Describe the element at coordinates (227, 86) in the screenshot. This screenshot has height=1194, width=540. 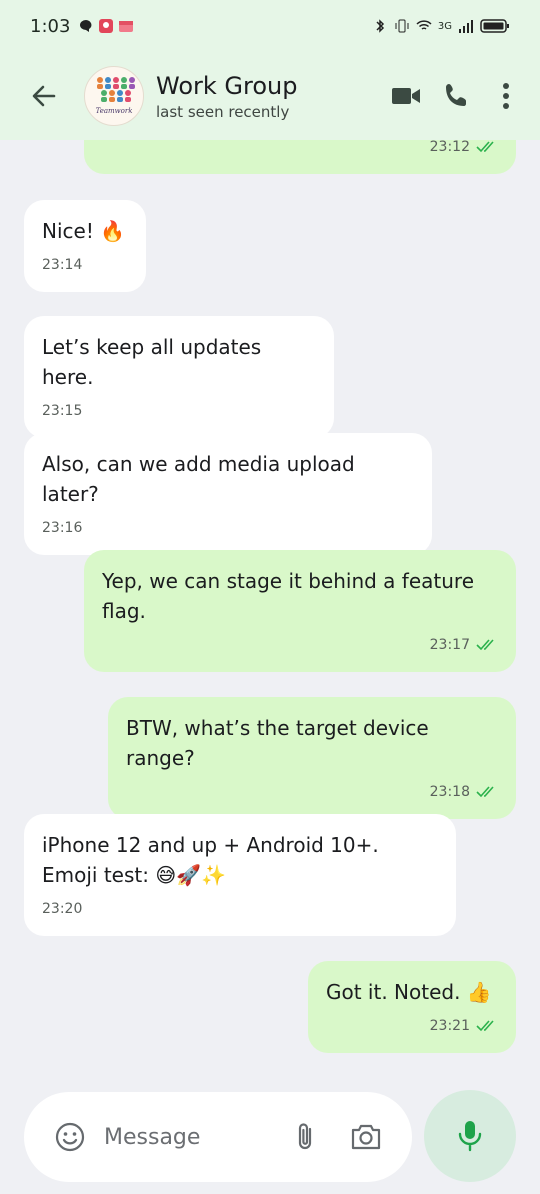
I see `chat-title: Work Group` at that location.